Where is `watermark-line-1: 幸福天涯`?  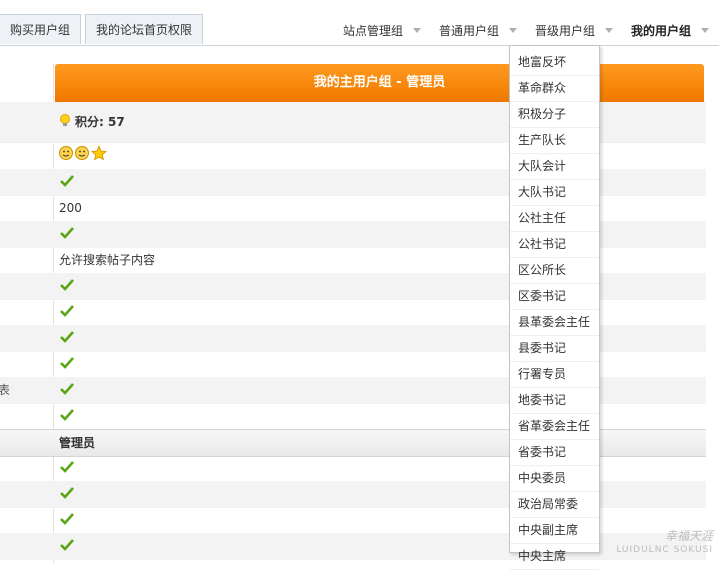 watermark-line-1: 幸福天涯 is located at coordinates (688, 536).